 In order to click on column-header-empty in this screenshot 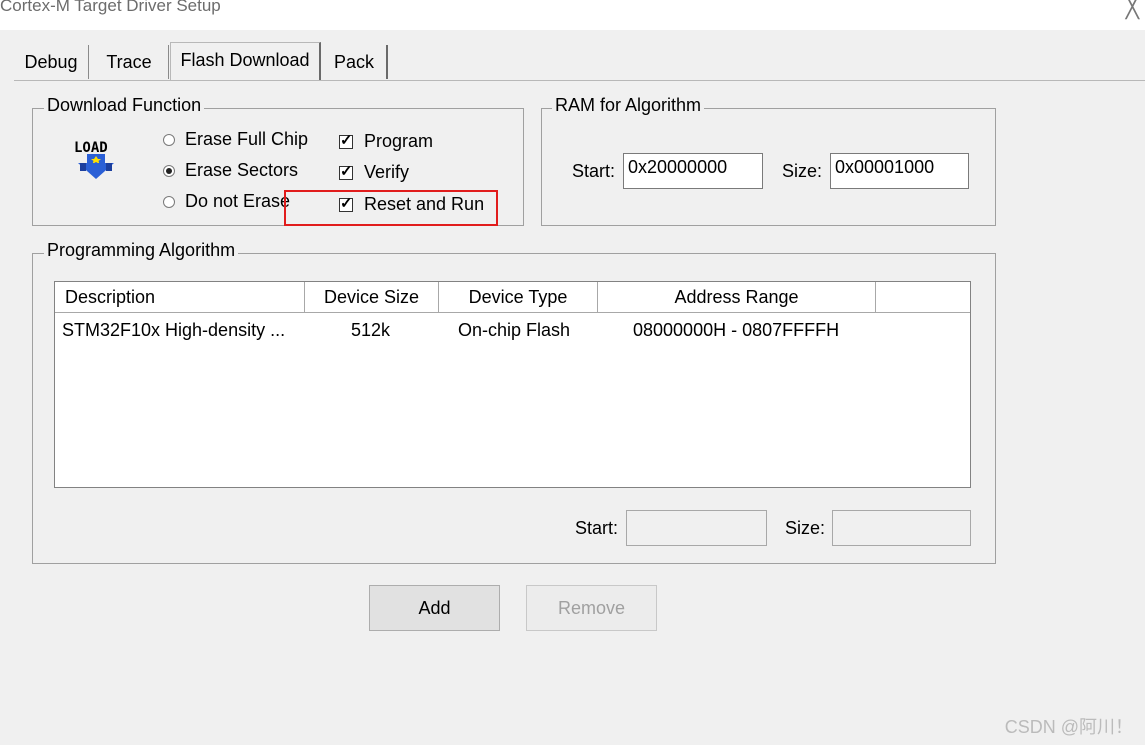, I will do `click(923, 297)`.